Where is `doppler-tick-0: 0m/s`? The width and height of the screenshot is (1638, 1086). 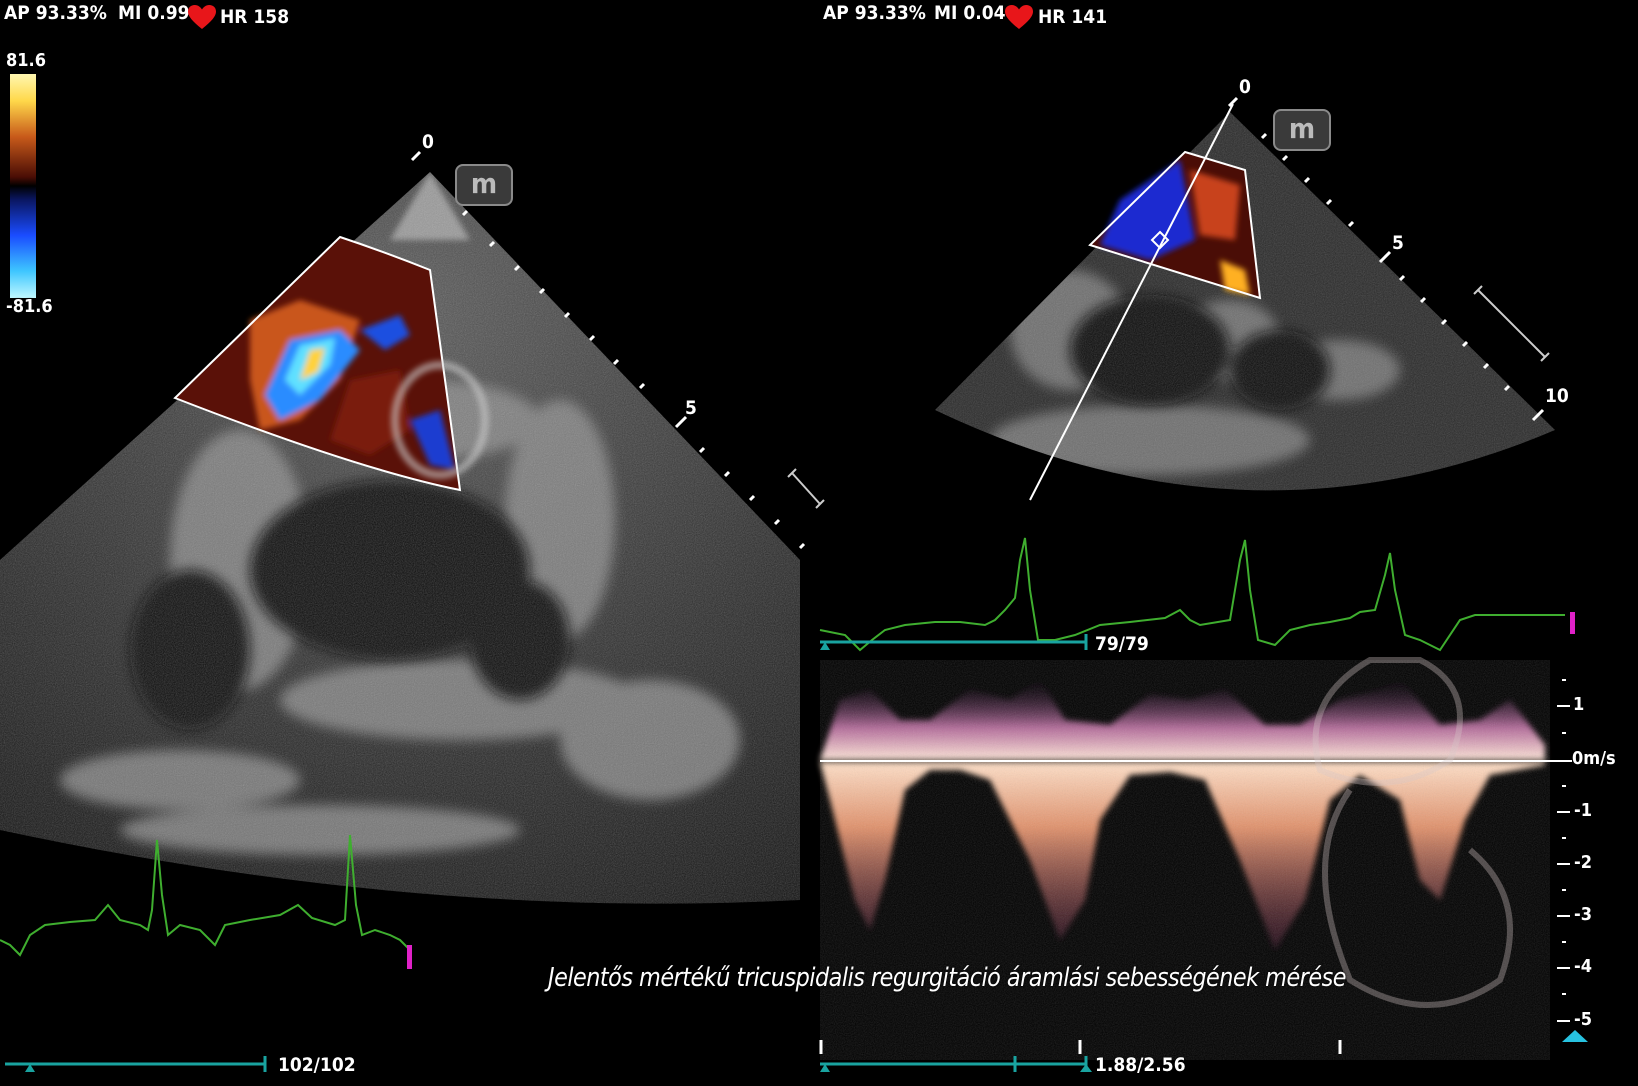 doppler-tick-0: 0m/s is located at coordinates (1594, 758).